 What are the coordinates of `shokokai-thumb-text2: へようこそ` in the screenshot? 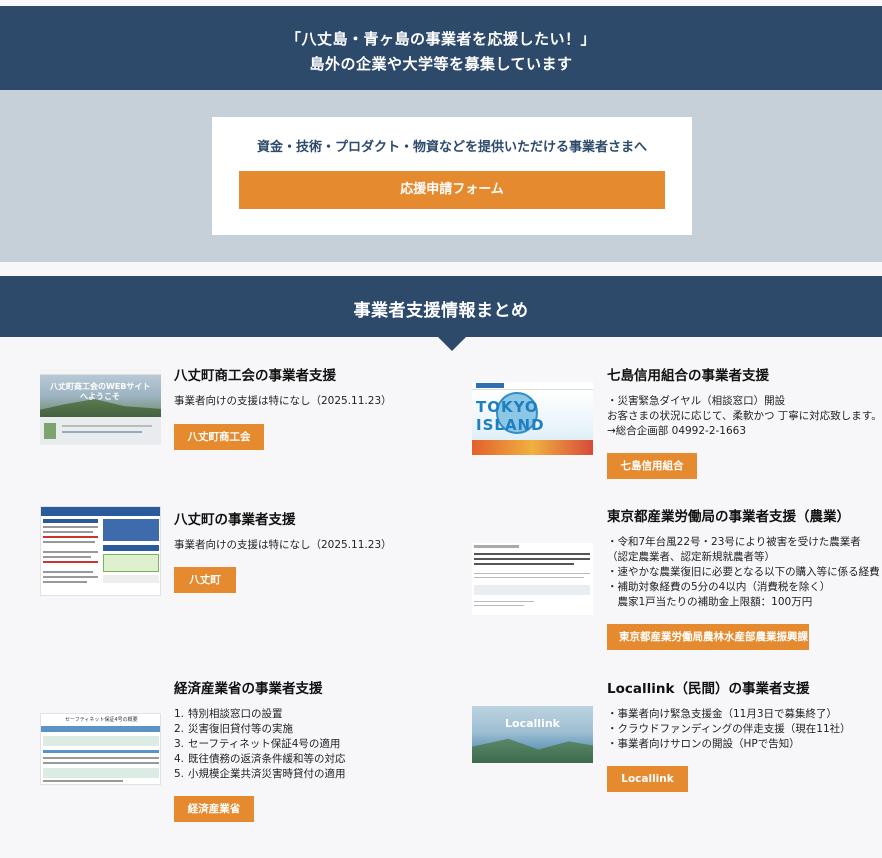 It's located at (100, 396).